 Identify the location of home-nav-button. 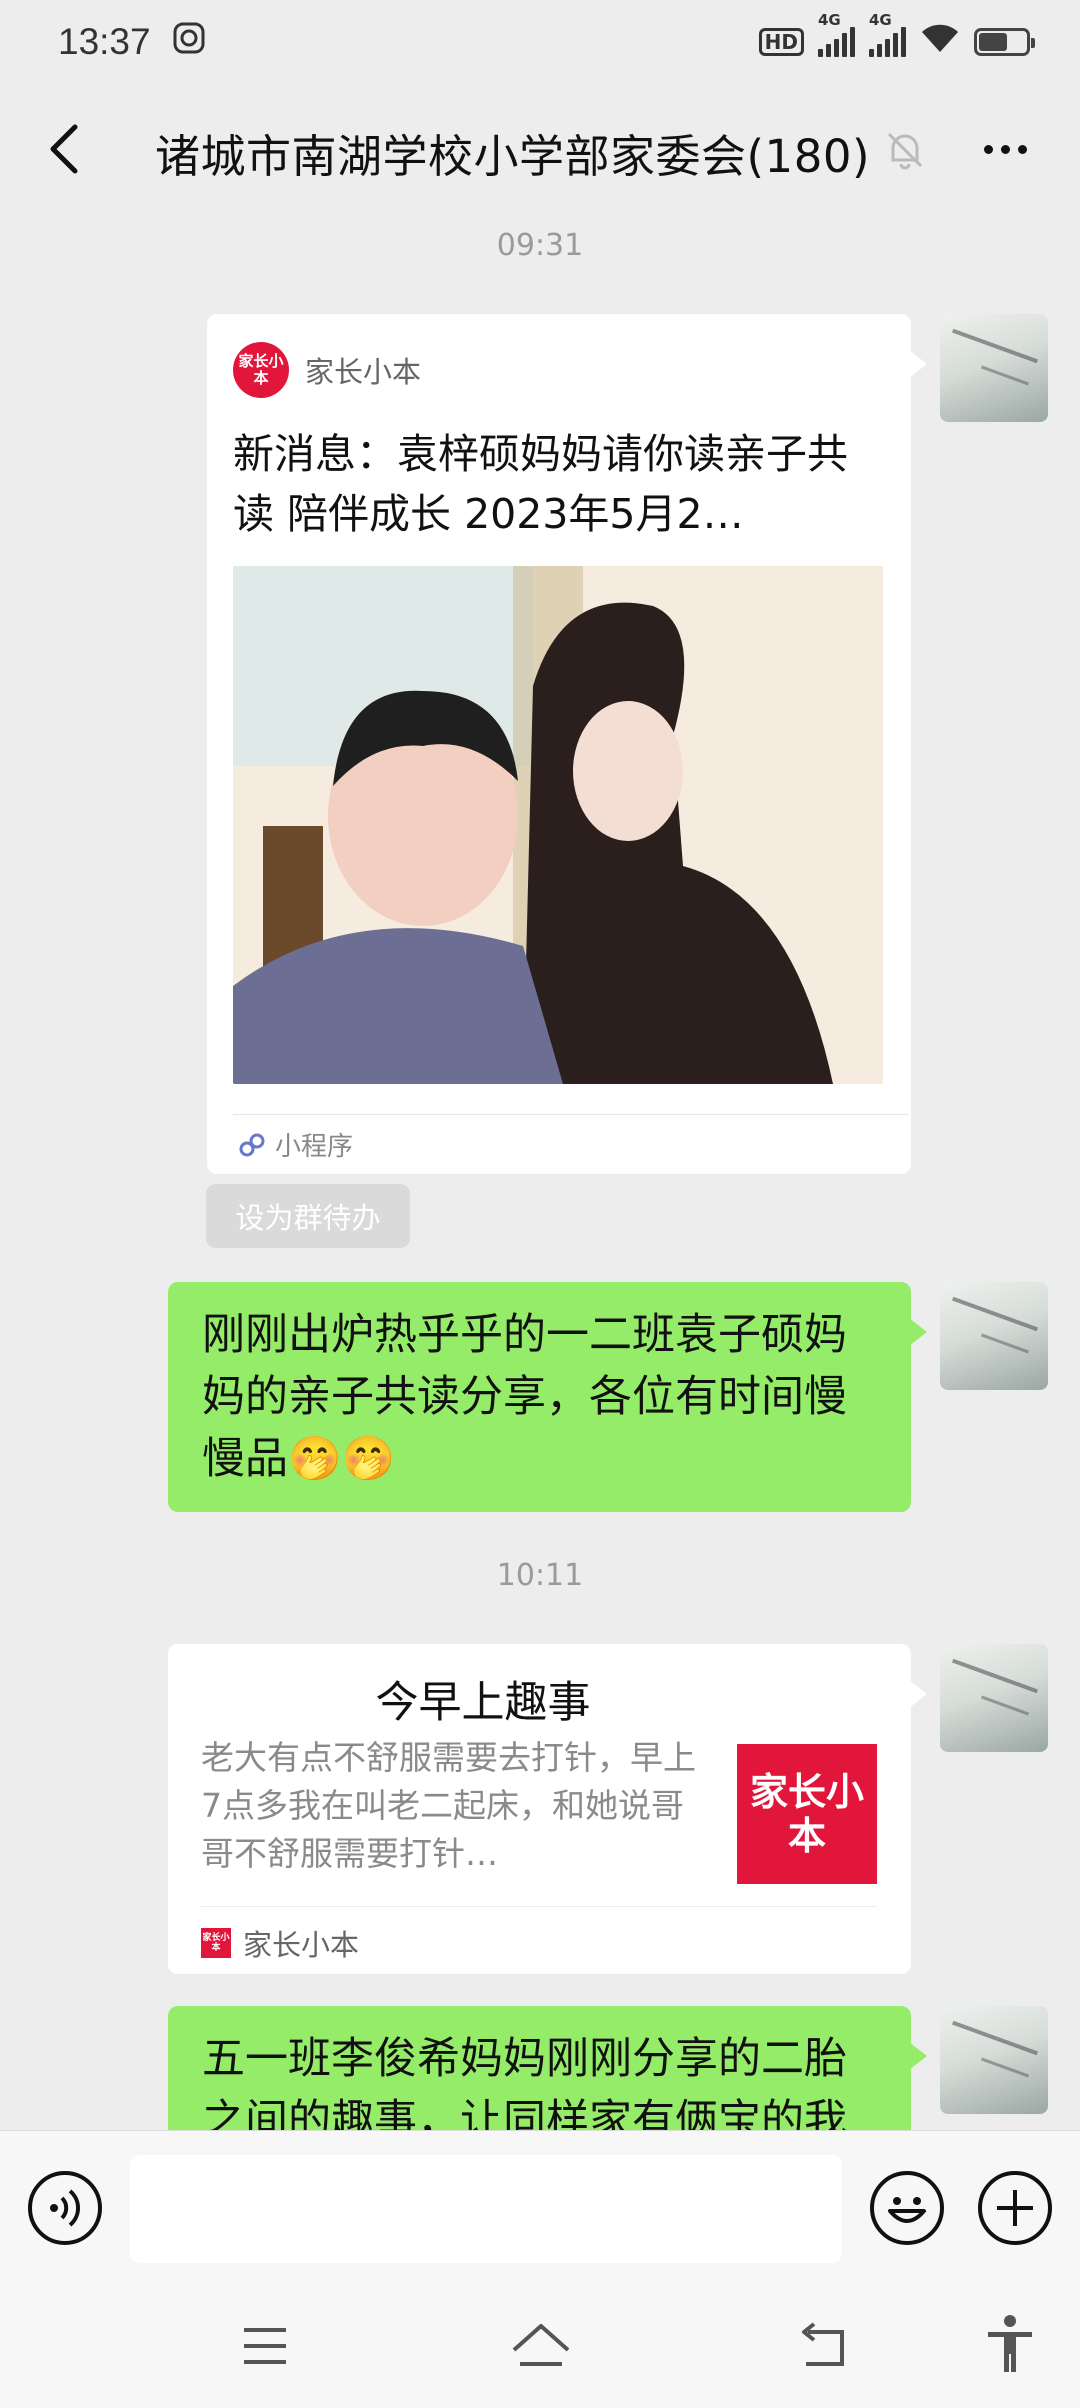
(541, 2347).